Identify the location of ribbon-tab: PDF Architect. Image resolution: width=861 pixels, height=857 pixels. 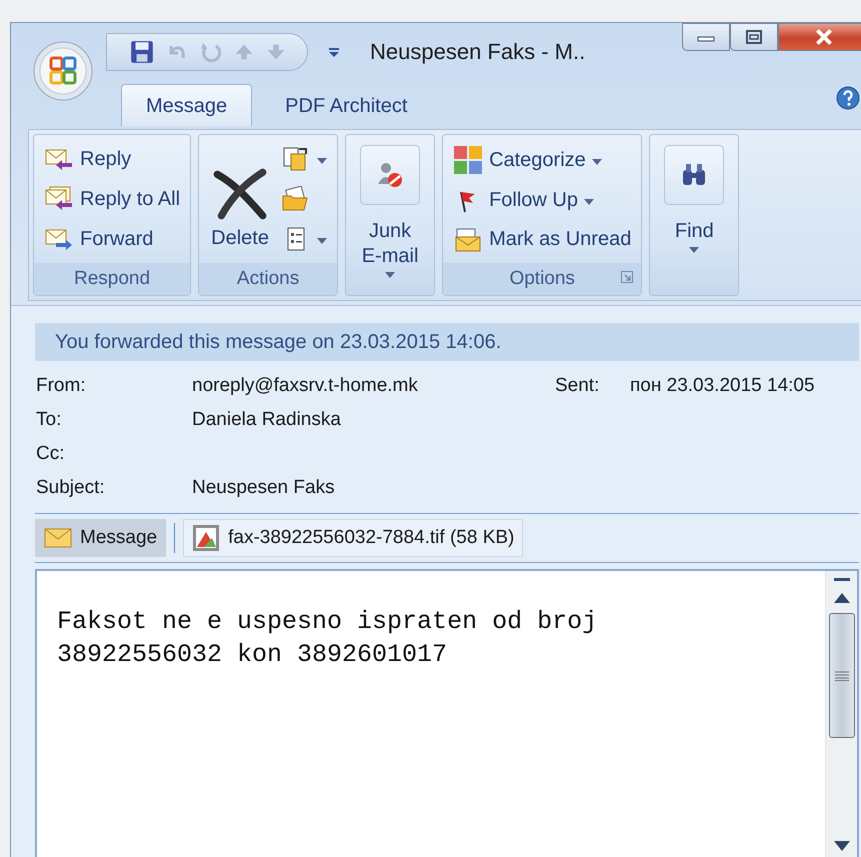
(346, 105).